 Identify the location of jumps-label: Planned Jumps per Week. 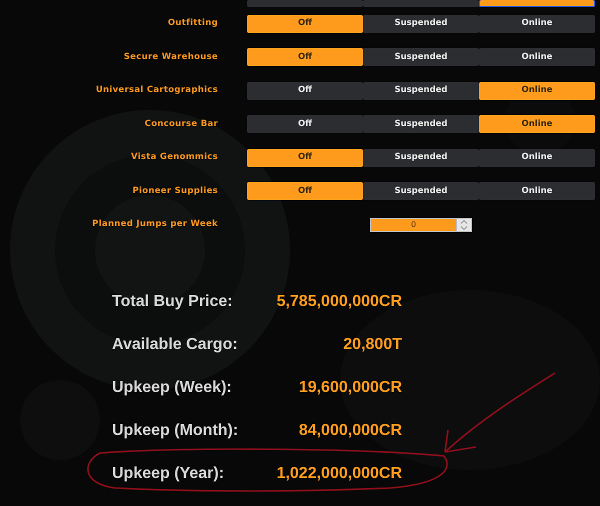
(155, 225).